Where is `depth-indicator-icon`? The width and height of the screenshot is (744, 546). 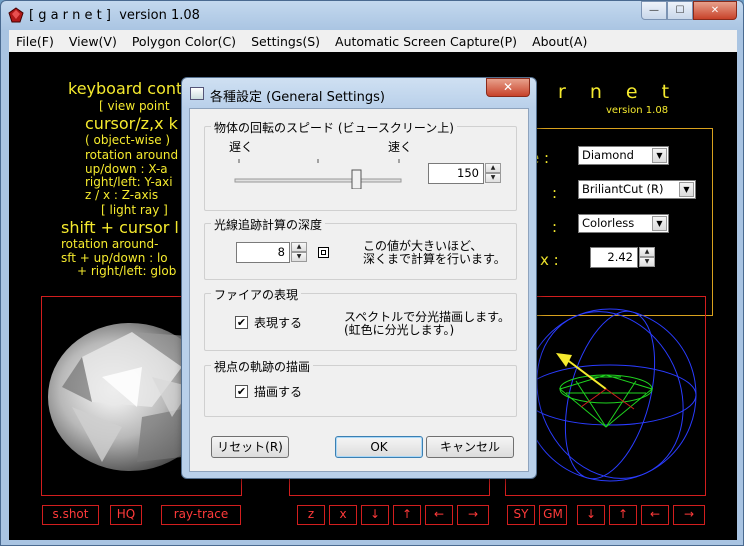 depth-indicator-icon is located at coordinates (323, 252).